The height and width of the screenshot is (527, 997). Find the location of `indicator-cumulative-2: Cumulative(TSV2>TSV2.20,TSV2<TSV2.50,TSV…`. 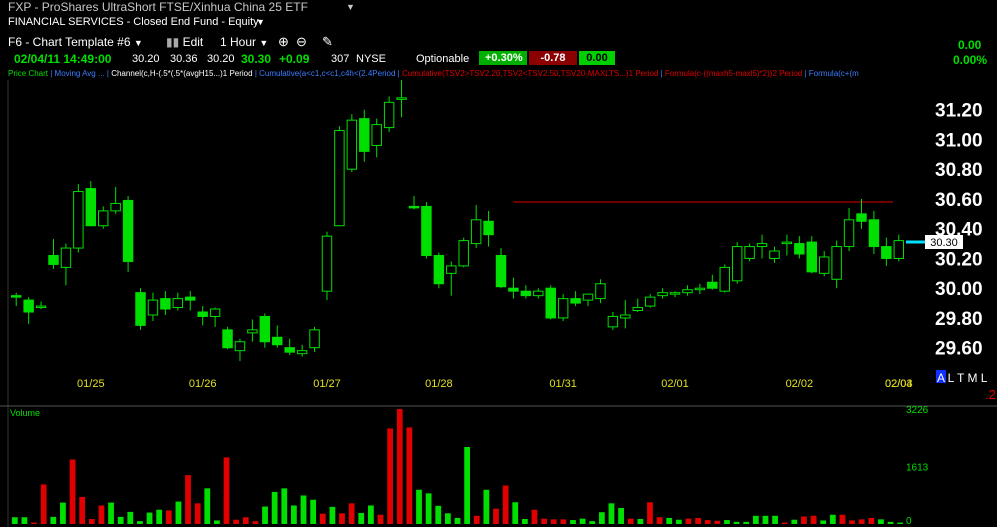

indicator-cumulative-2: Cumulative(TSV2>TSV2.20,TSV2<TSV2.50,TSV… is located at coordinates (530, 73).